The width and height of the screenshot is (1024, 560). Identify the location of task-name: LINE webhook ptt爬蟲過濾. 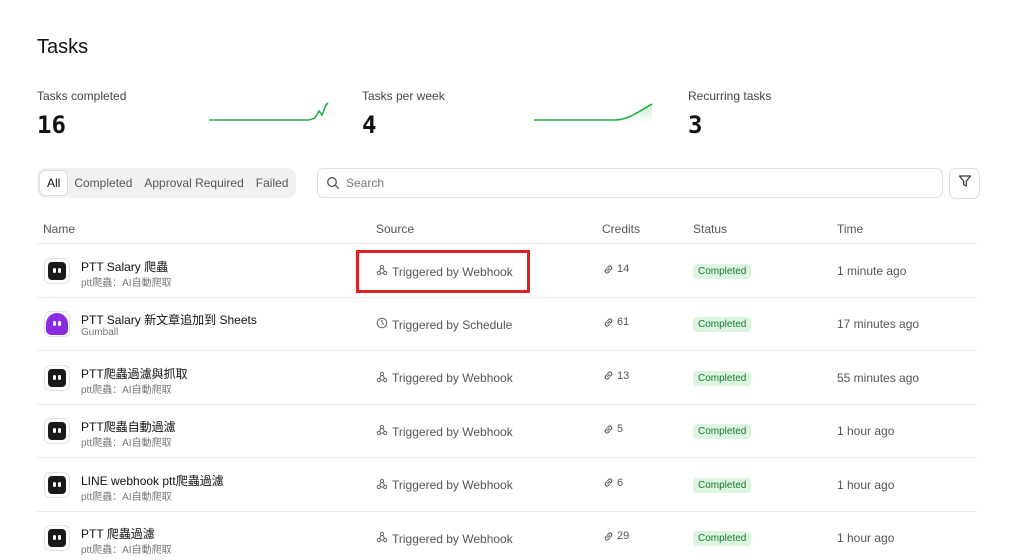
(152, 480).